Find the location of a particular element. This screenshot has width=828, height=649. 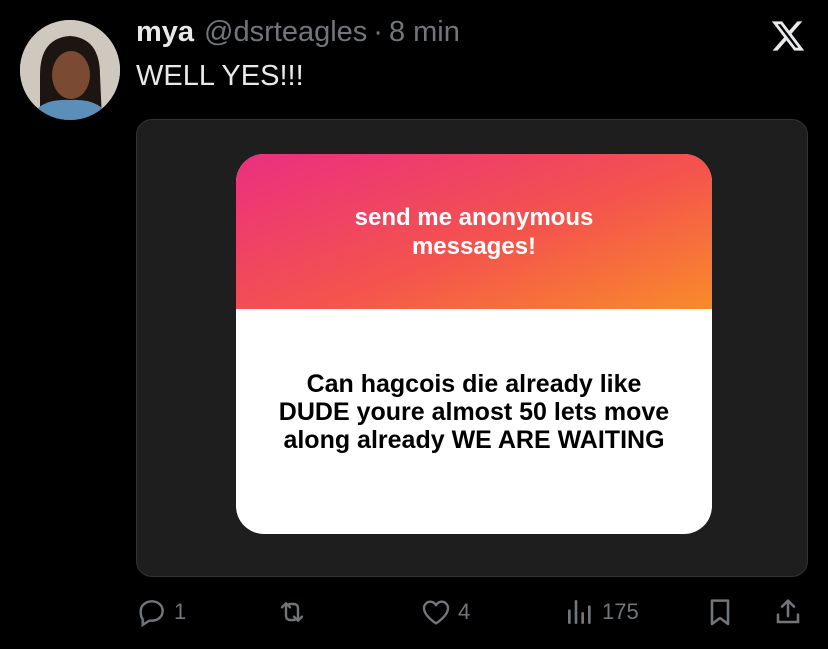

bookmark-button is located at coordinates (720, 612).